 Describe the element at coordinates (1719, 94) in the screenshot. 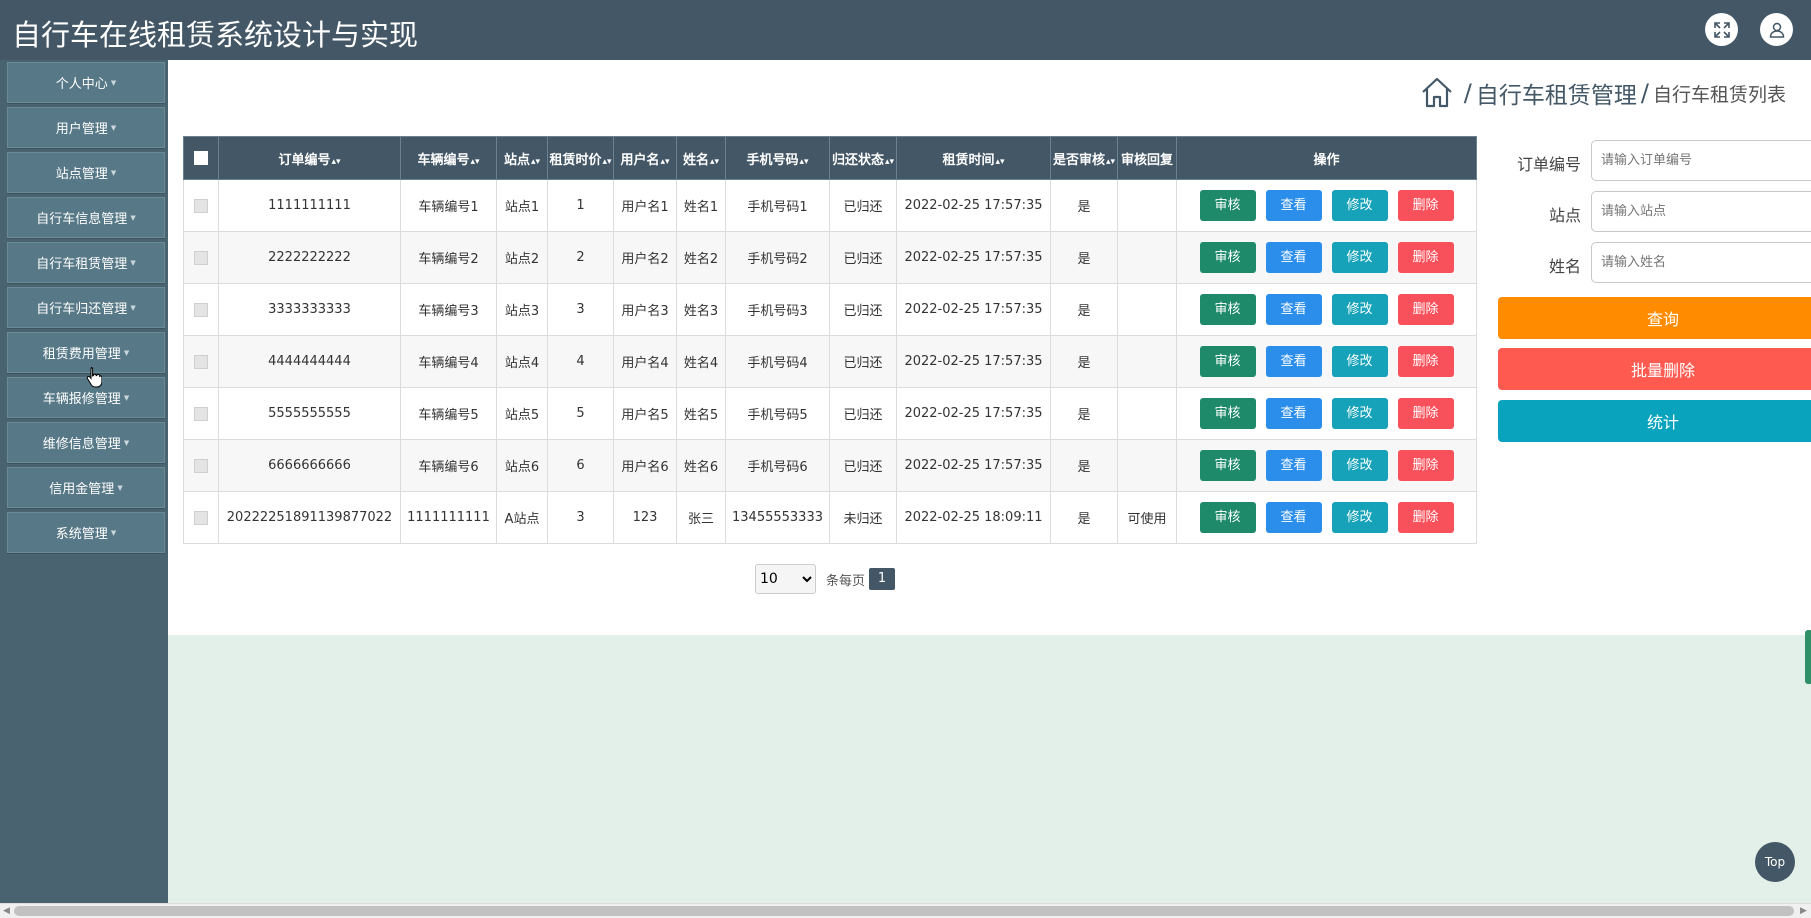

I see `breadcrumb-current-page: 自行车租赁列表` at that location.